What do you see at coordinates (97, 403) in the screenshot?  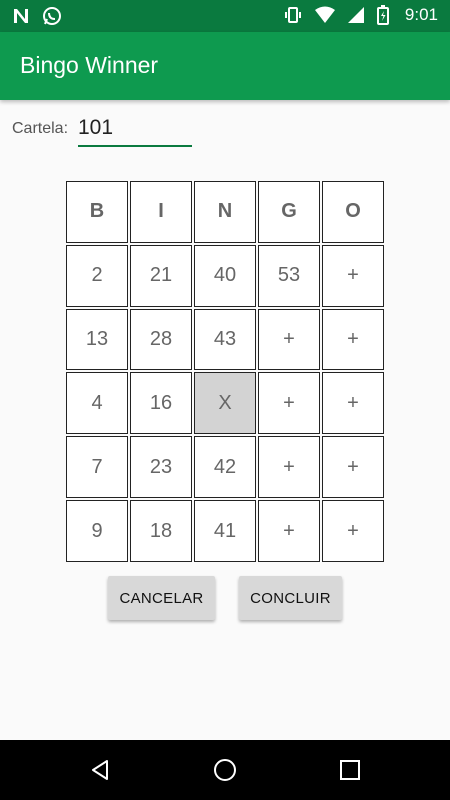 I see `bingo-cell: 4` at bounding box center [97, 403].